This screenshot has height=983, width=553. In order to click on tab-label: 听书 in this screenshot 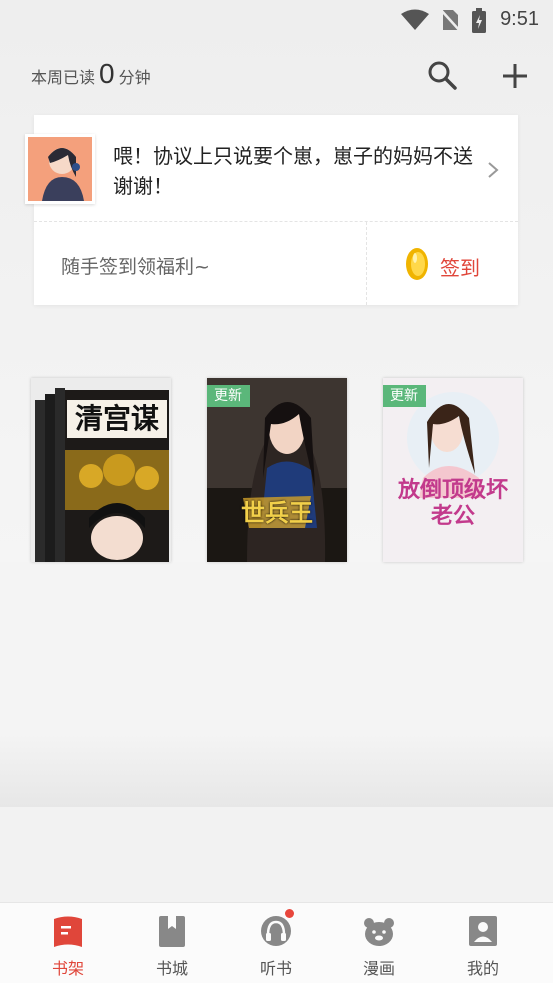, I will do `click(275, 968)`.